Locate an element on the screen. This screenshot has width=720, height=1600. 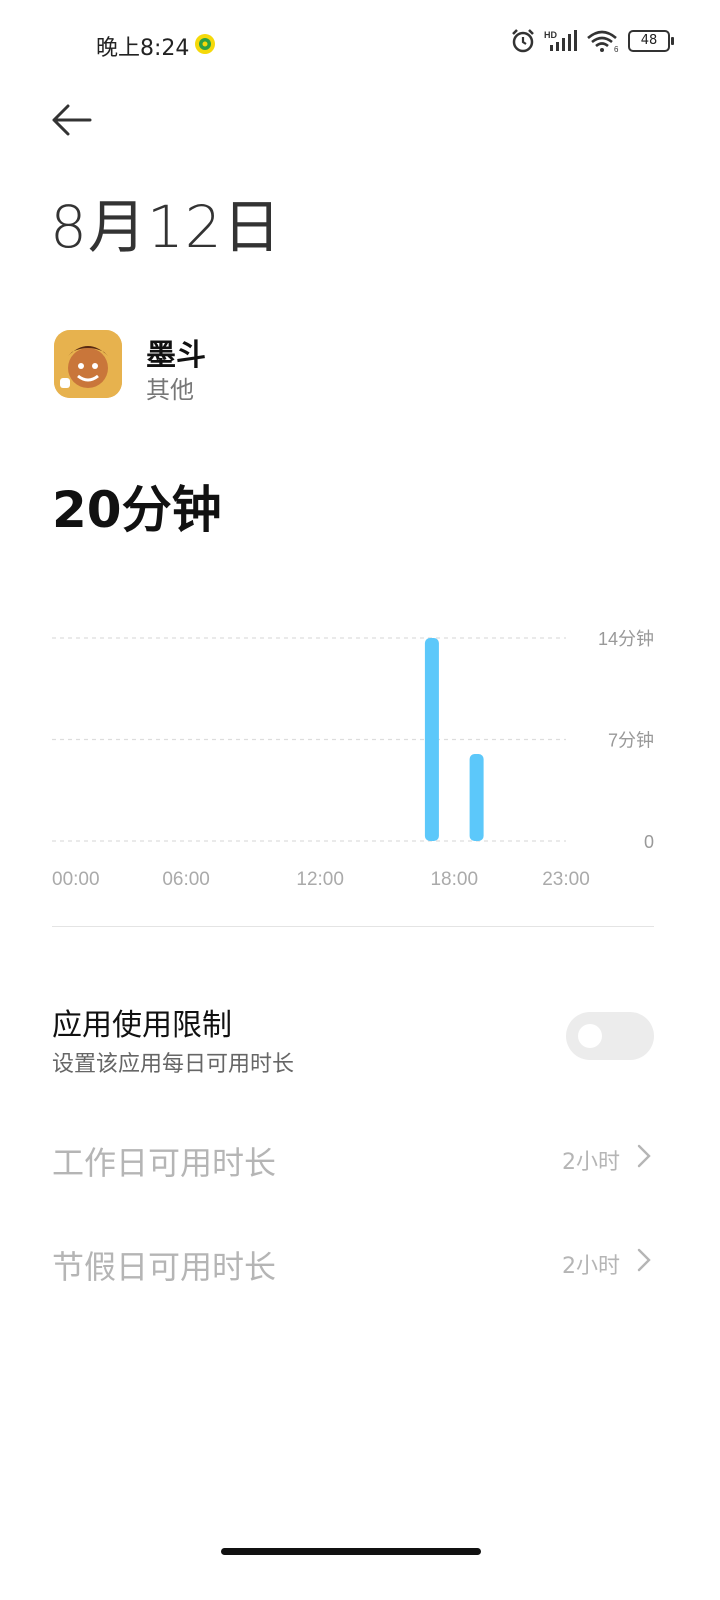
chart-y-tick-label: 0 is located at coordinates (649, 842).